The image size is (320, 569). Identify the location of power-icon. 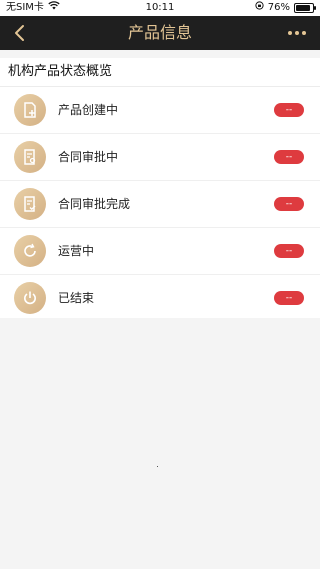
(30, 298).